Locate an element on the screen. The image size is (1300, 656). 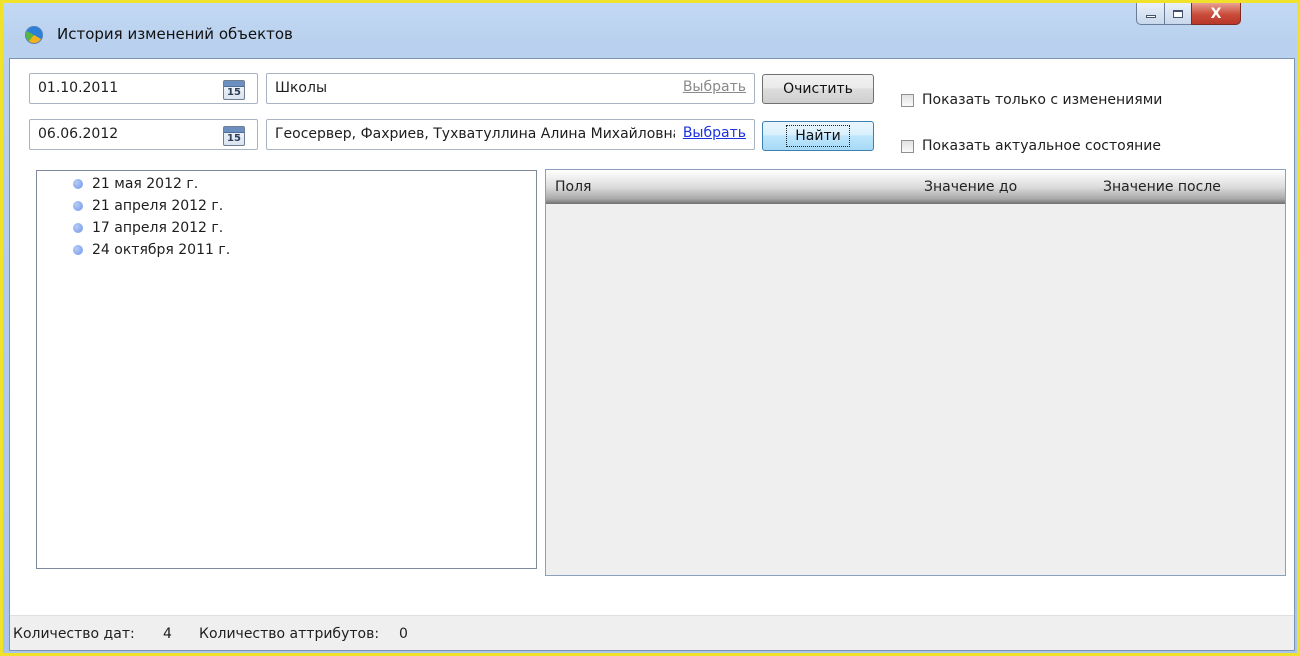
only-changes-checkbox: Показать только с изменениями is located at coordinates (1031, 100).